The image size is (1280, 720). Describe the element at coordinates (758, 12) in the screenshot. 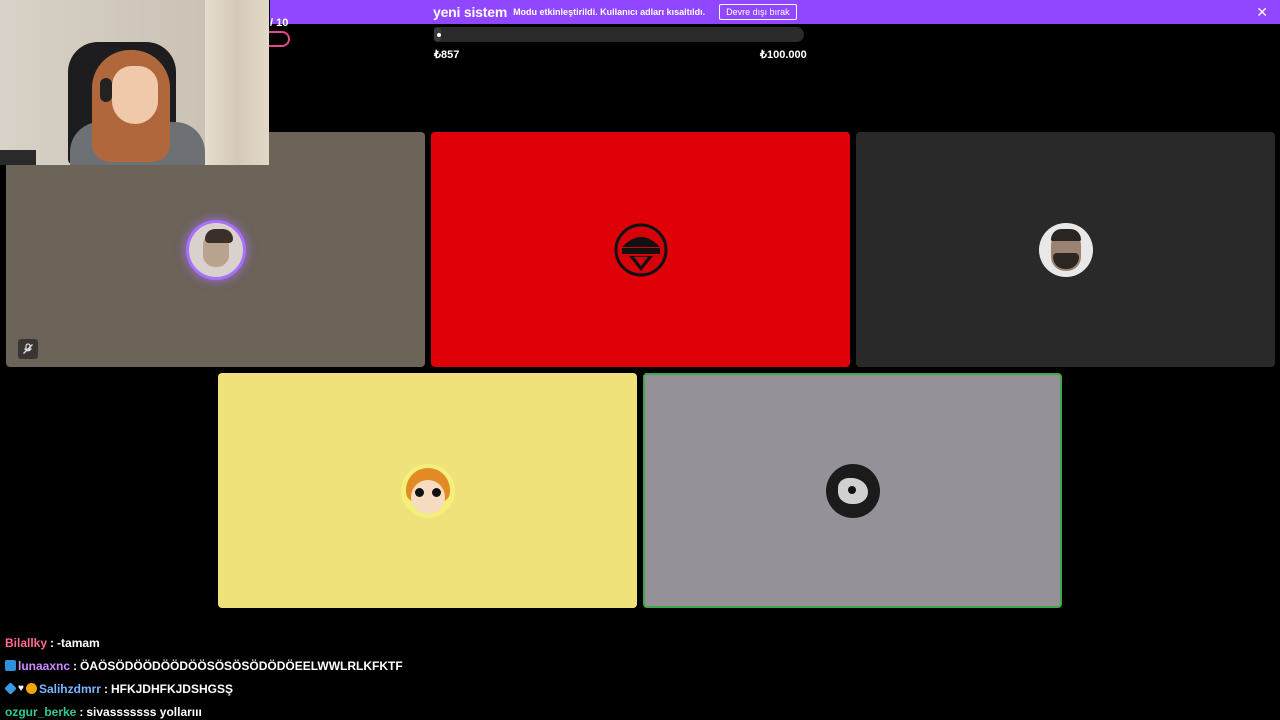

I see `disable-button: Devre dışı bırak` at that location.